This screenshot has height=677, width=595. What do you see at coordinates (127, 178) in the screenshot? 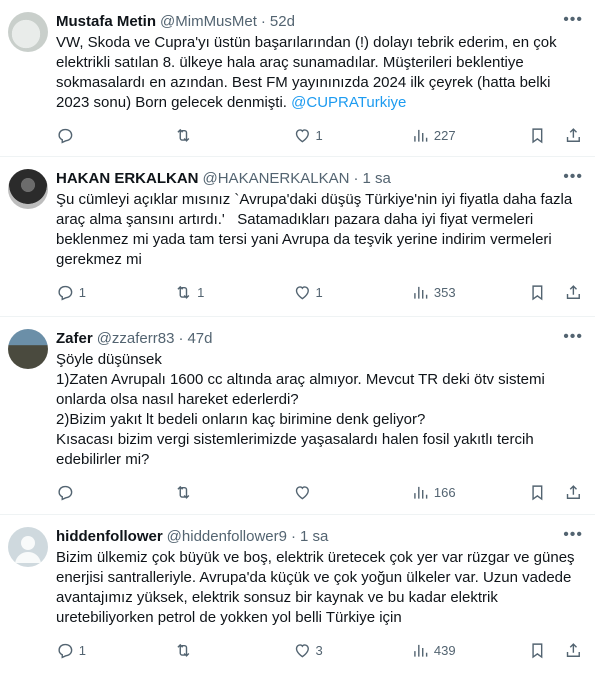
I see `author-name: HAKAN ERKALKAN` at bounding box center [127, 178].